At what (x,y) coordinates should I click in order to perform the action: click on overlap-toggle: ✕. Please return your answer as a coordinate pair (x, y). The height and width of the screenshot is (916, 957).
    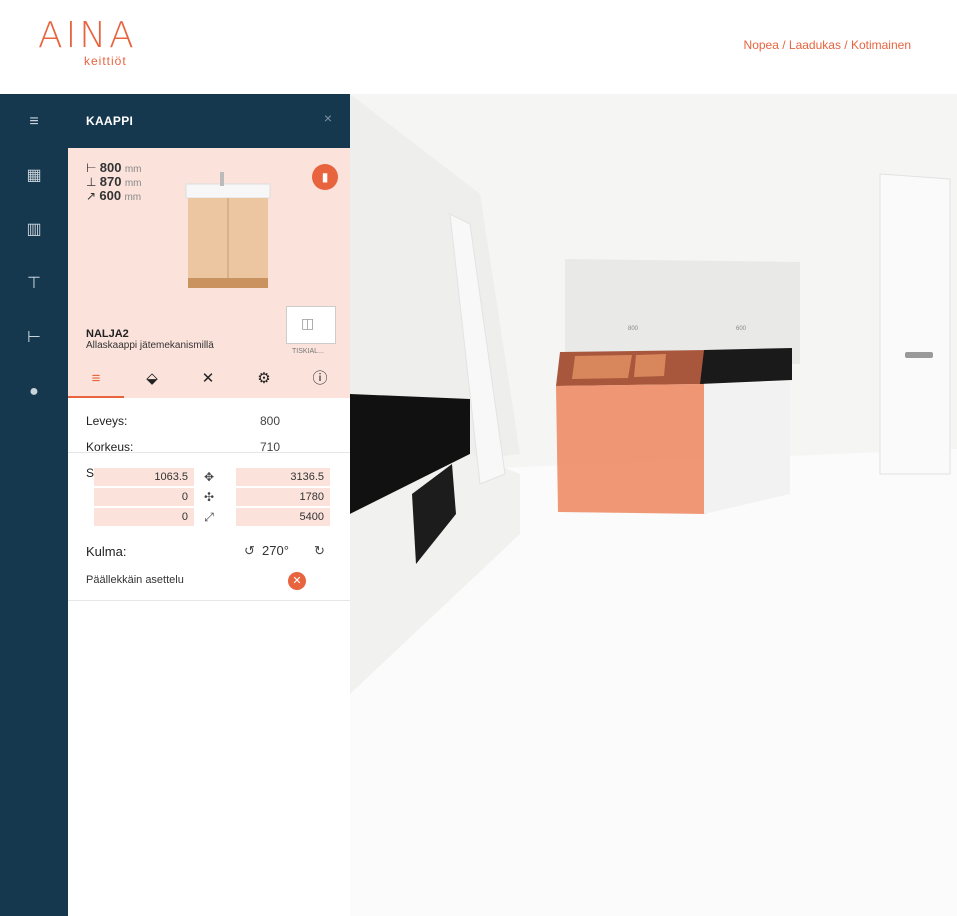
    Looking at the image, I should click on (297, 581).